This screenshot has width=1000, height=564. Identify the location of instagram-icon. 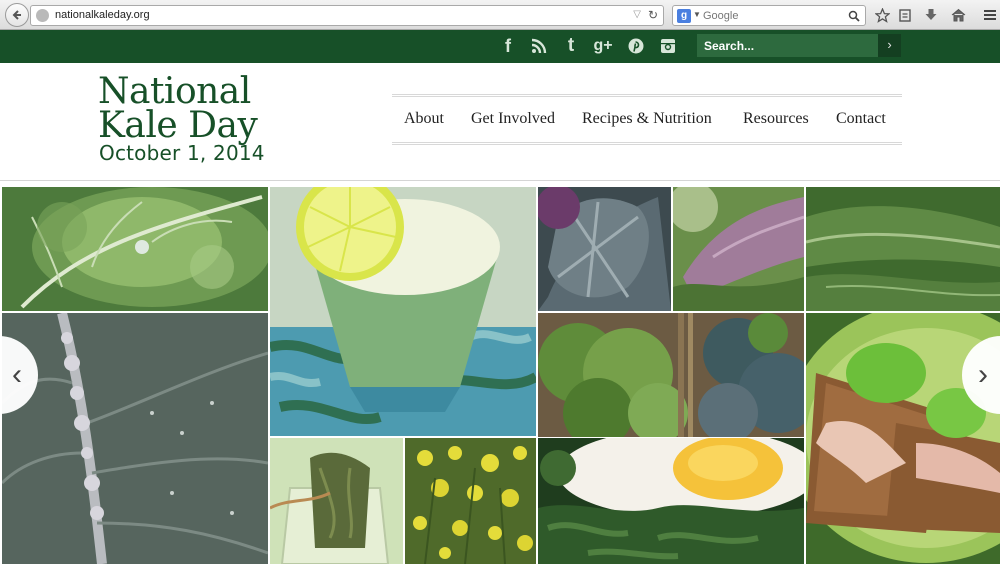
(667, 46).